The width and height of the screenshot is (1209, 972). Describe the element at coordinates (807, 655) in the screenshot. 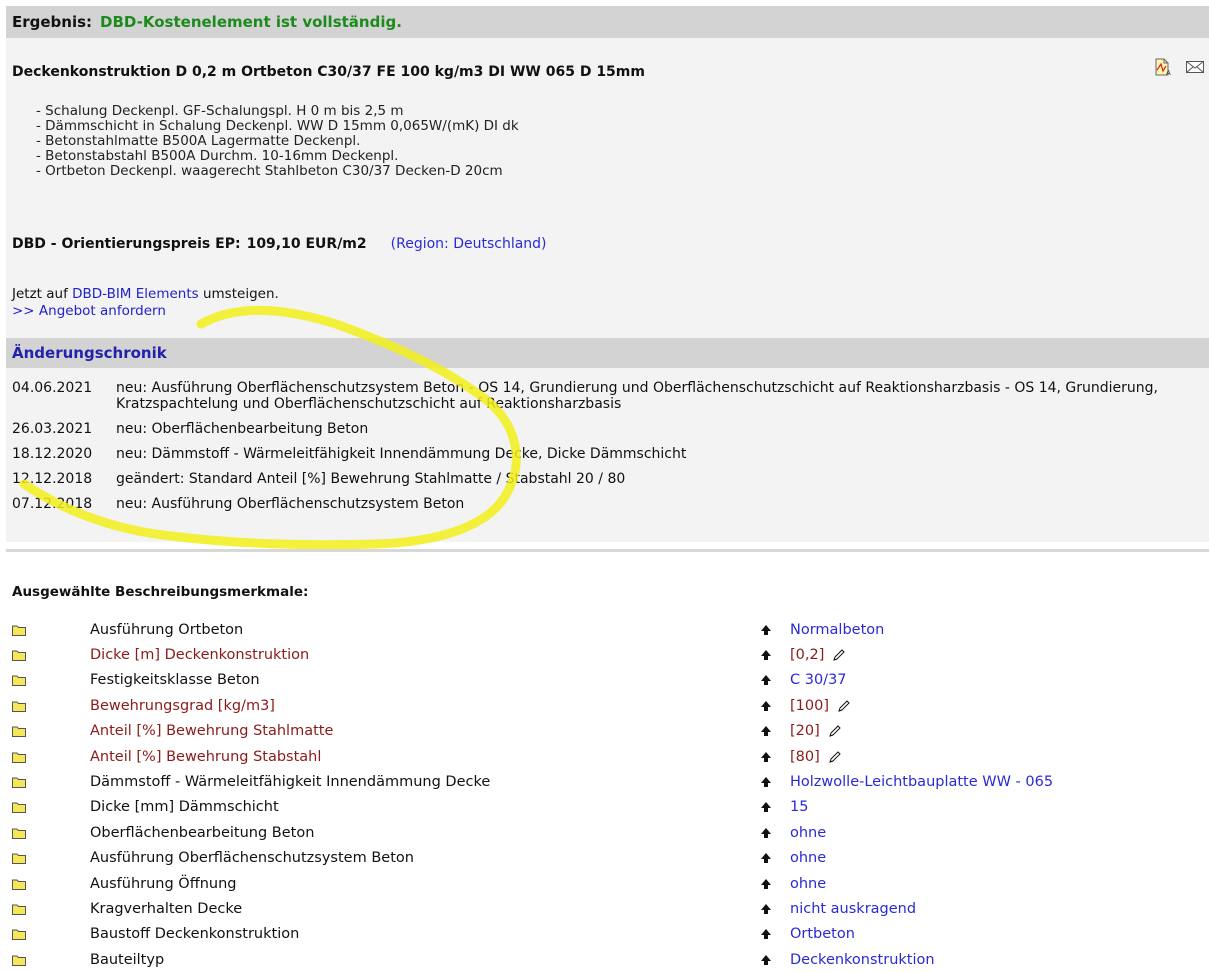

I see `feature-value-text: [0,2]` at that location.